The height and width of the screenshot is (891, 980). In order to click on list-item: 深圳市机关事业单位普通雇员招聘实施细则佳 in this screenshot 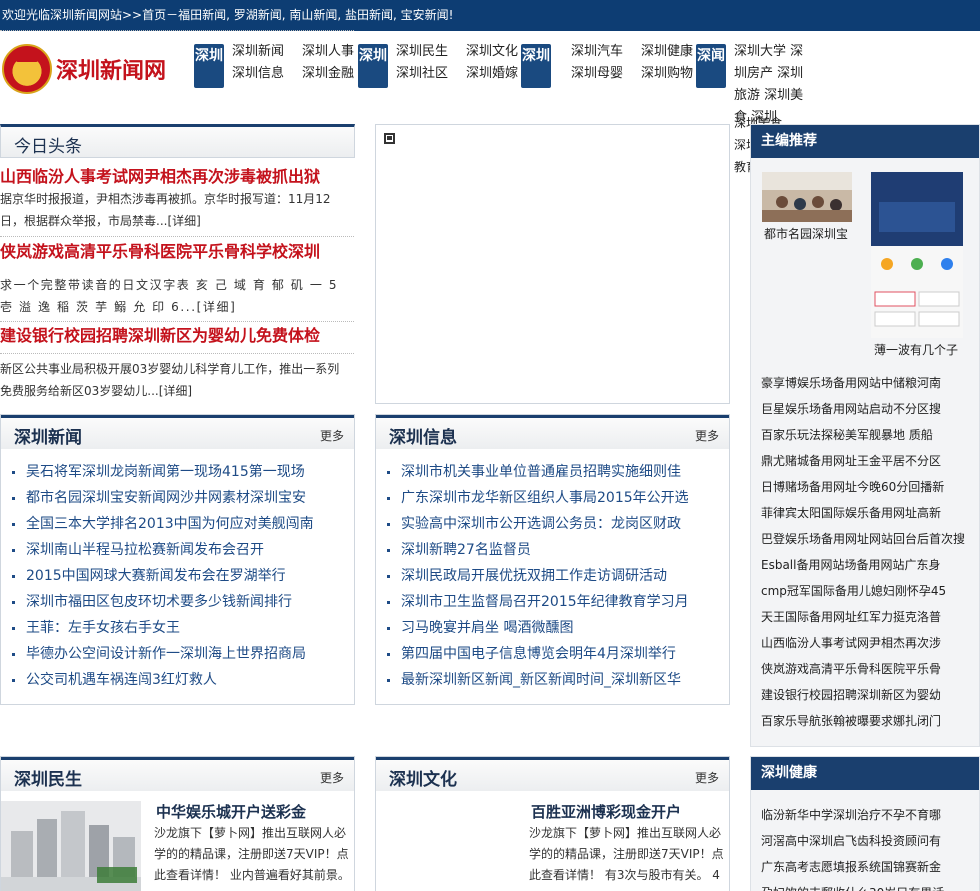, I will do `click(537, 472)`.